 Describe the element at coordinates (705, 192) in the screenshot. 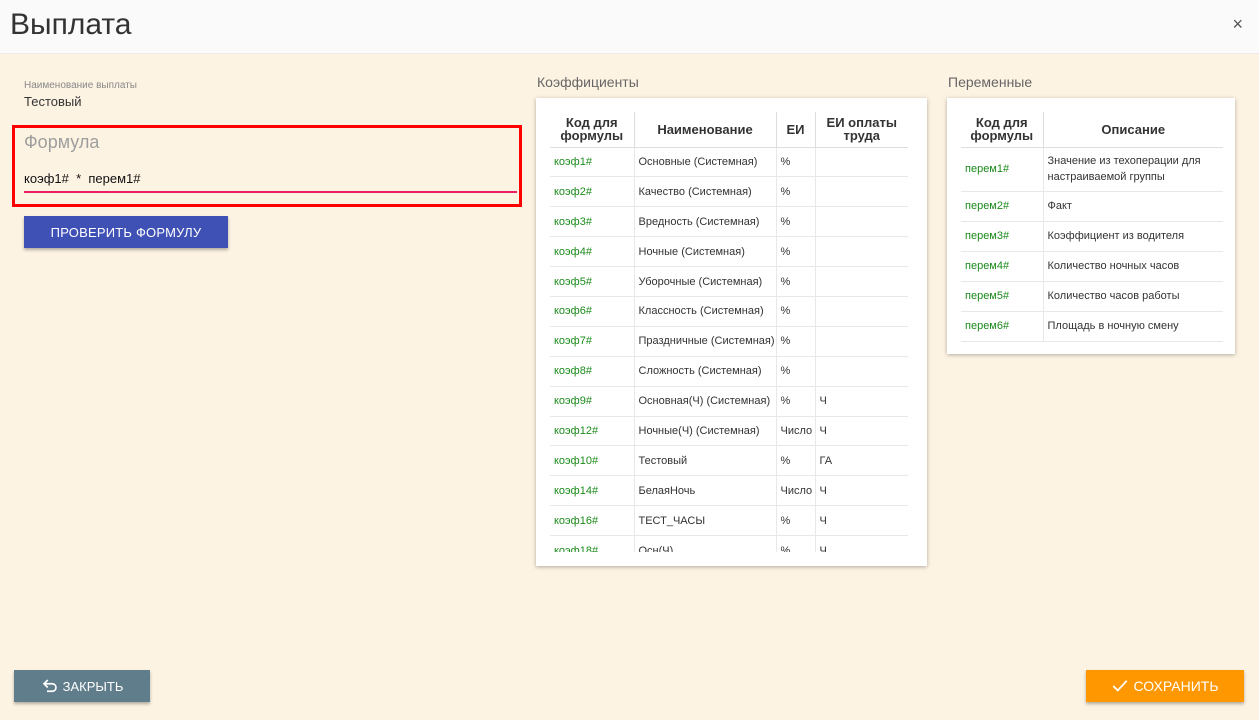

I see `coef-name-cell: Качество (Системная)` at that location.